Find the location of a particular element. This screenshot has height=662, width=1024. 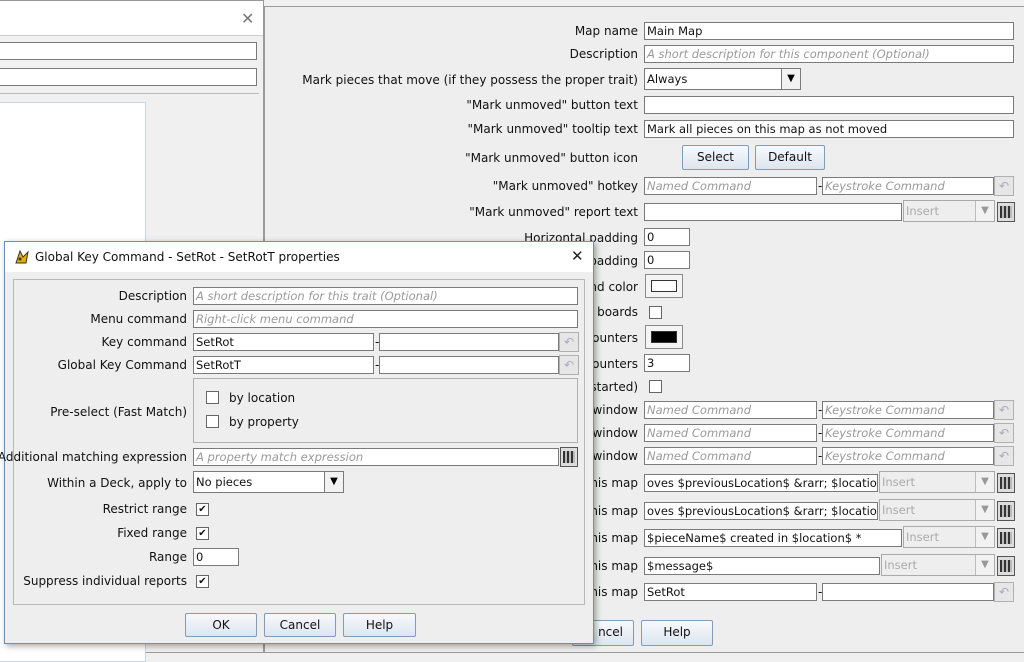

key-command-map-label: his map is located at coordinates (614, 592).